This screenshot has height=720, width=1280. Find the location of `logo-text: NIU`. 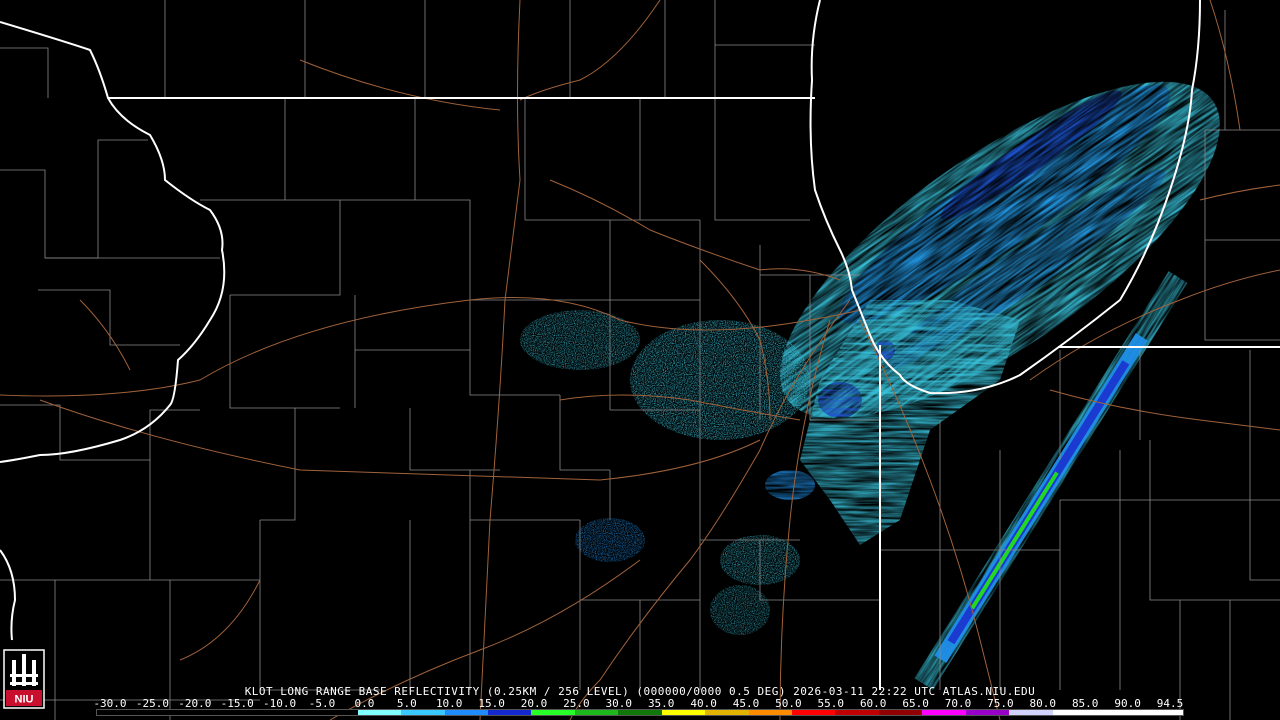

logo-text: NIU is located at coordinates (24, 700).